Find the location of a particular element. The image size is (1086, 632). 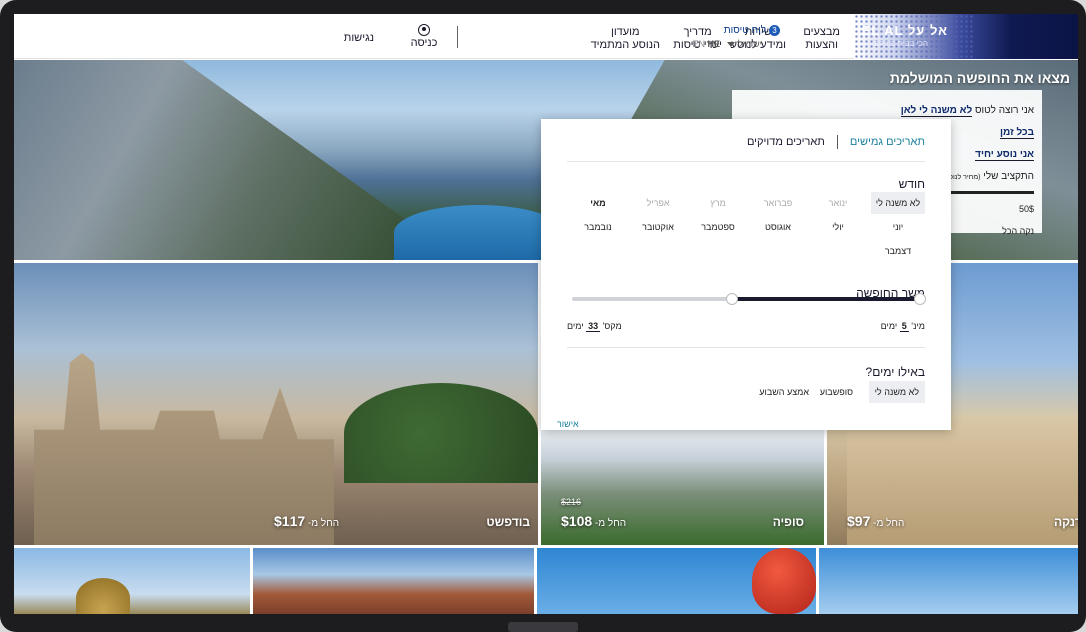

tile-price: החל מ- $117 is located at coordinates (306, 521).